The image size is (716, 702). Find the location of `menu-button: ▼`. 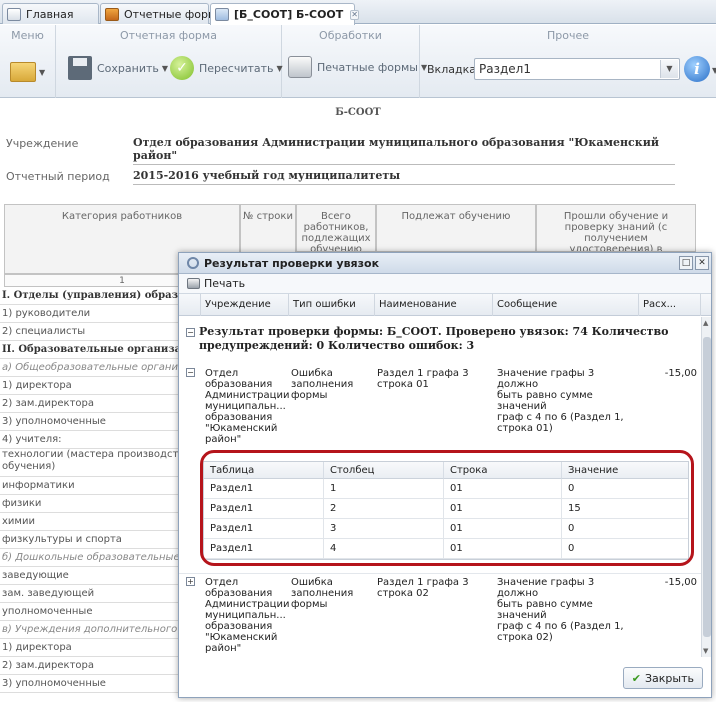

menu-button: ▼ is located at coordinates (27, 72).